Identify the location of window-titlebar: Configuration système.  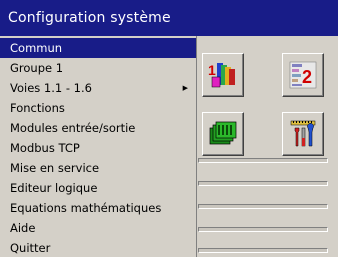
(169, 18).